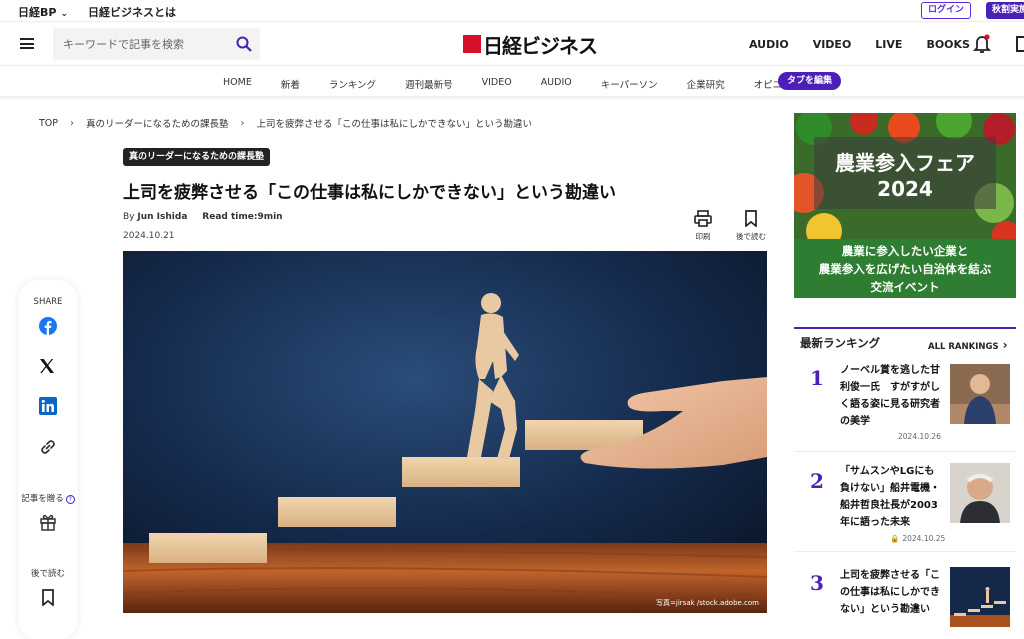 The width and height of the screenshot is (1024, 639). Describe the element at coordinates (37, 12) in the screenshot. I see `brand-label: 日経BP` at that location.